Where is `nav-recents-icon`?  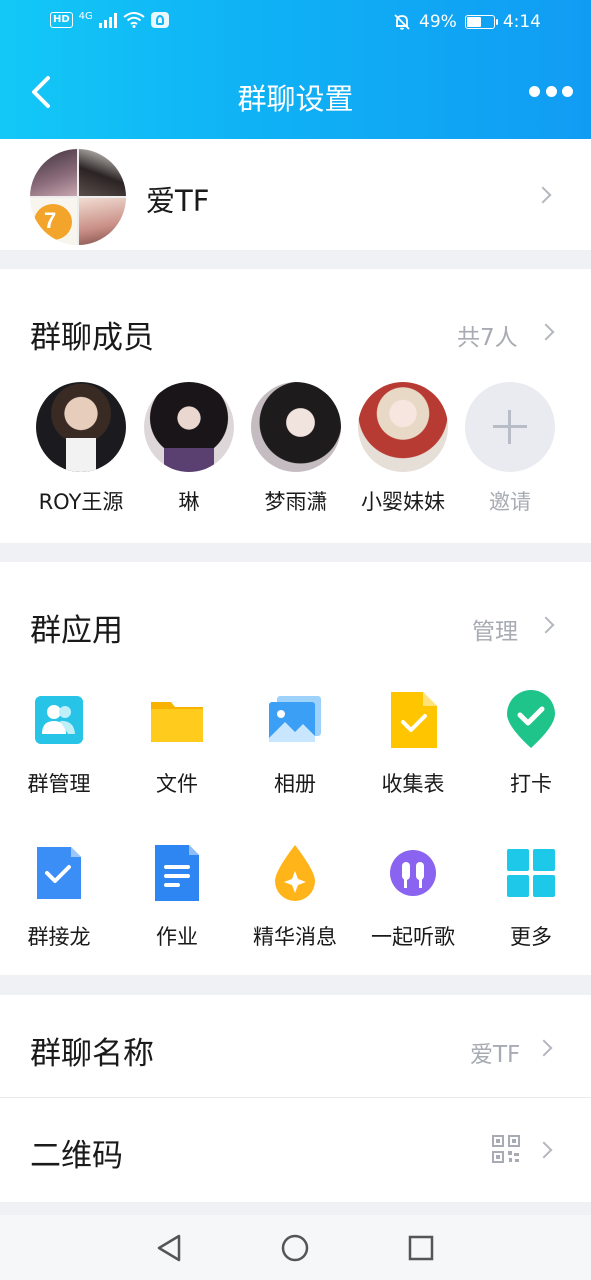
nav-recents-icon is located at coordinates (421, 1248).